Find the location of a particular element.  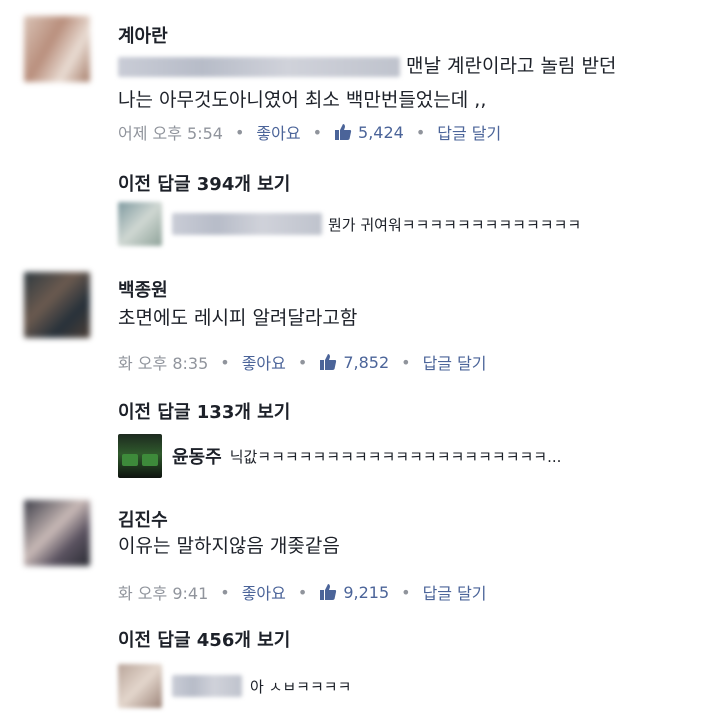

like-count: 7,852 is located at coordinates (366, 362).